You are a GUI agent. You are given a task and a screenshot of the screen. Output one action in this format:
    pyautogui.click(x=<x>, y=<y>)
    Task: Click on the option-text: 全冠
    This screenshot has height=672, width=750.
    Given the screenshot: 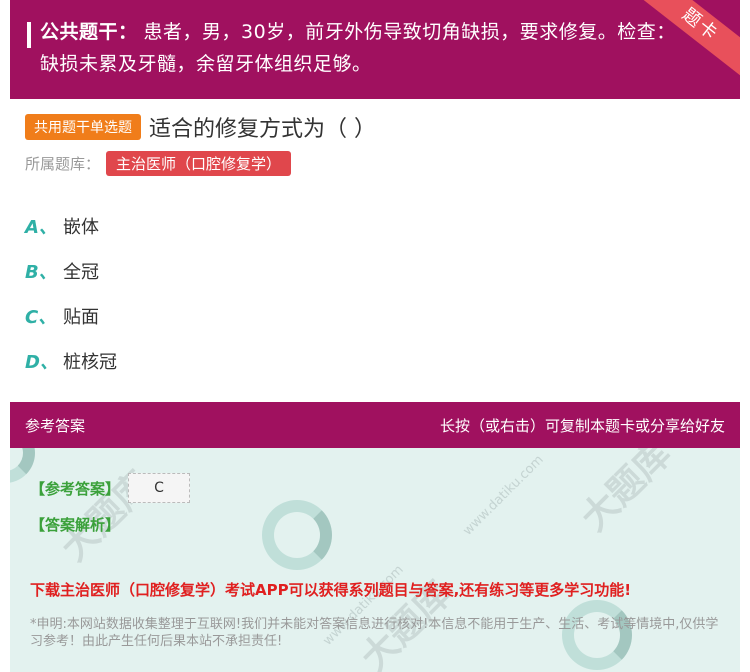 What is the action you would take?
    pyautogui.click(x=81, y=272)
    